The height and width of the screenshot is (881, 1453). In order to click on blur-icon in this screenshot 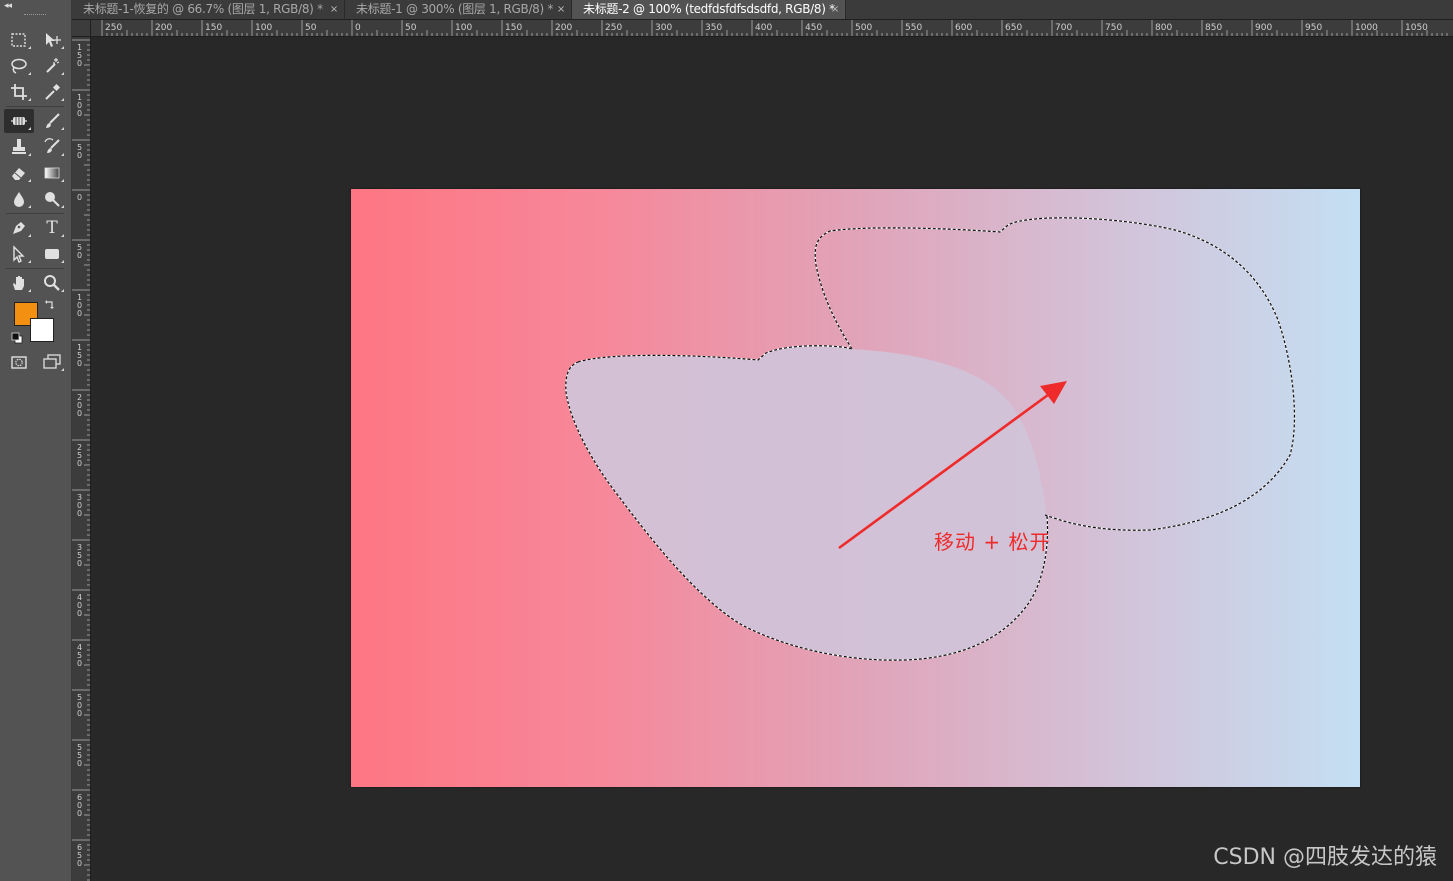, I will do `click(19, 199)`.